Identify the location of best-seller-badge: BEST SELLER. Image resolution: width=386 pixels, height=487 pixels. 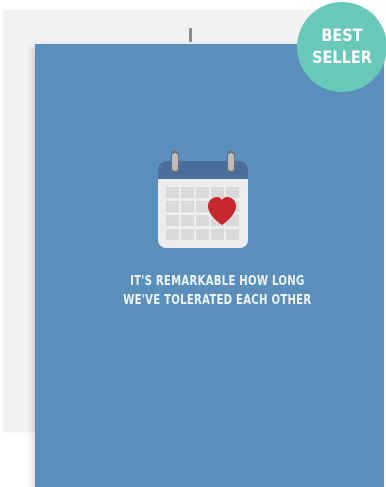
(341, 47).